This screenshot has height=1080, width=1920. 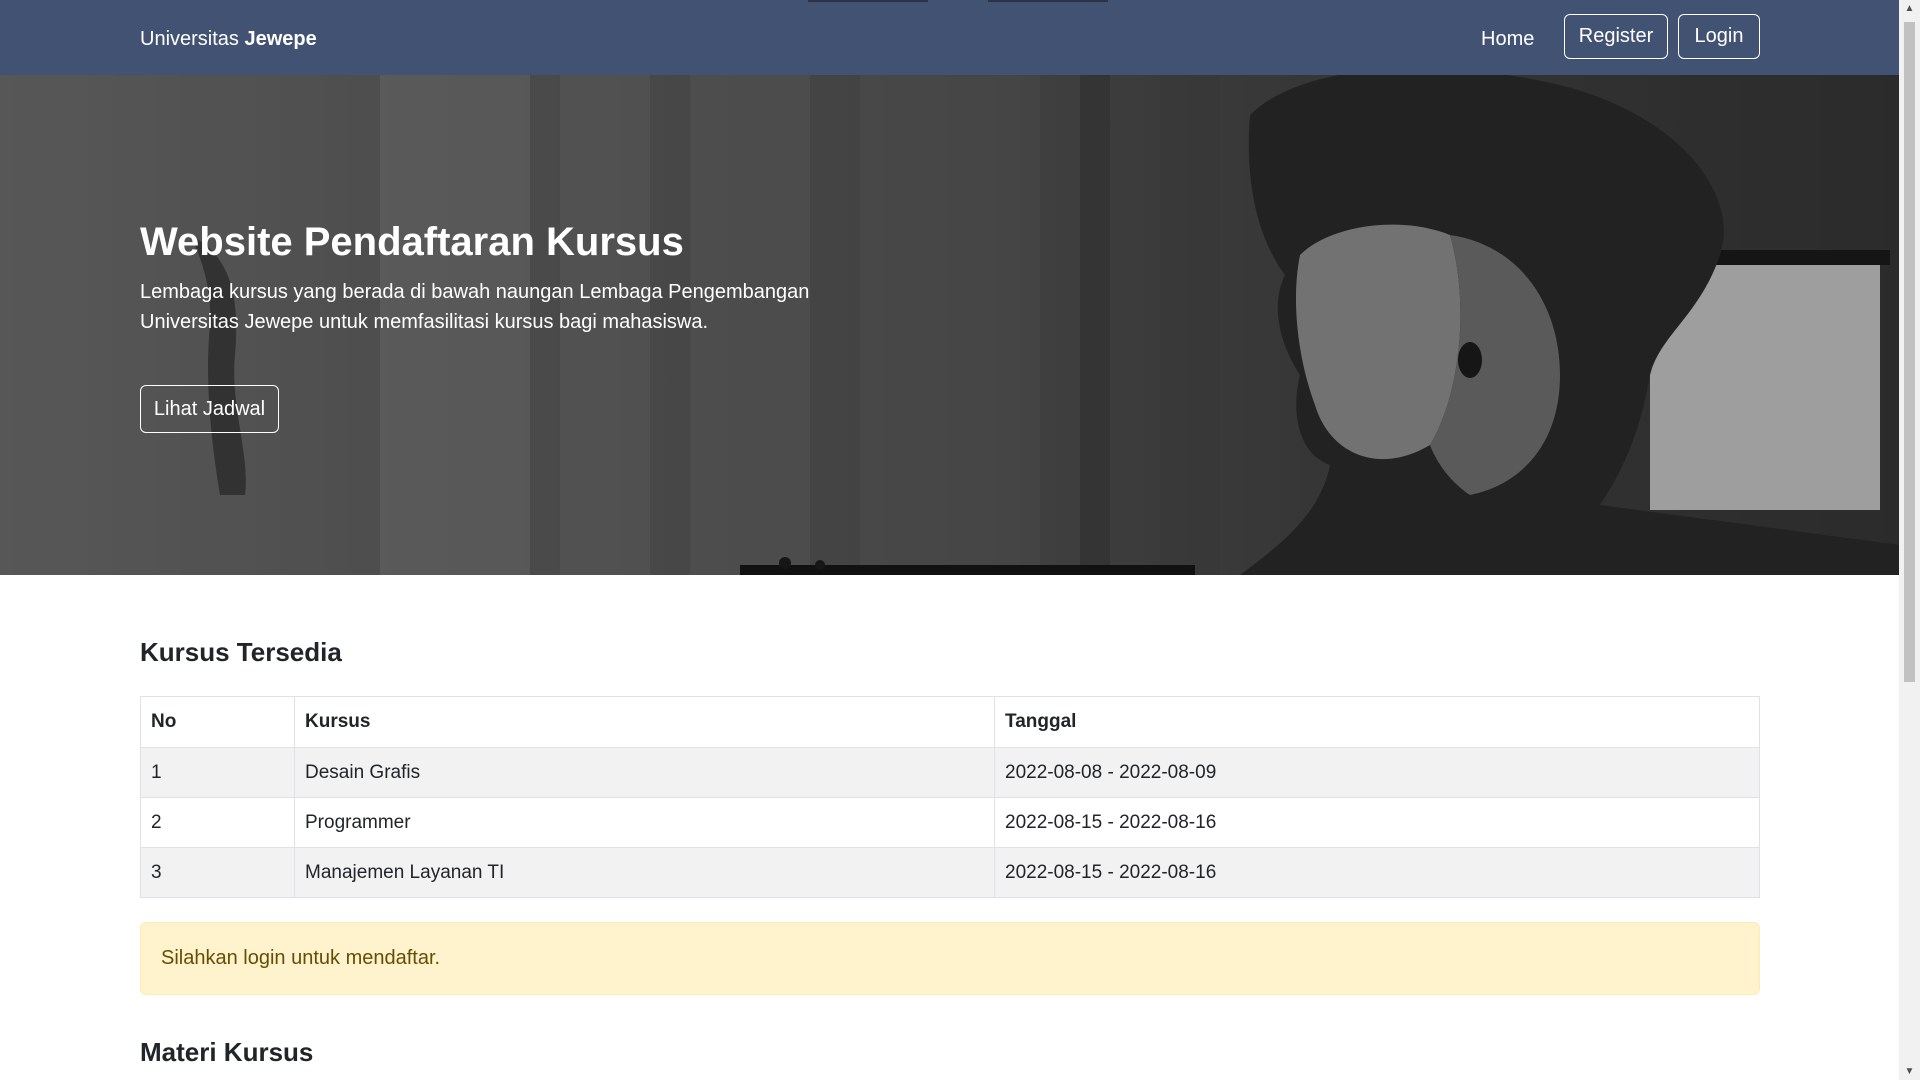 What do you see at coordinates (644, 722) in the screenshot?
I see `column-header-kursus: Kursus` at bounding box center [644, 722].